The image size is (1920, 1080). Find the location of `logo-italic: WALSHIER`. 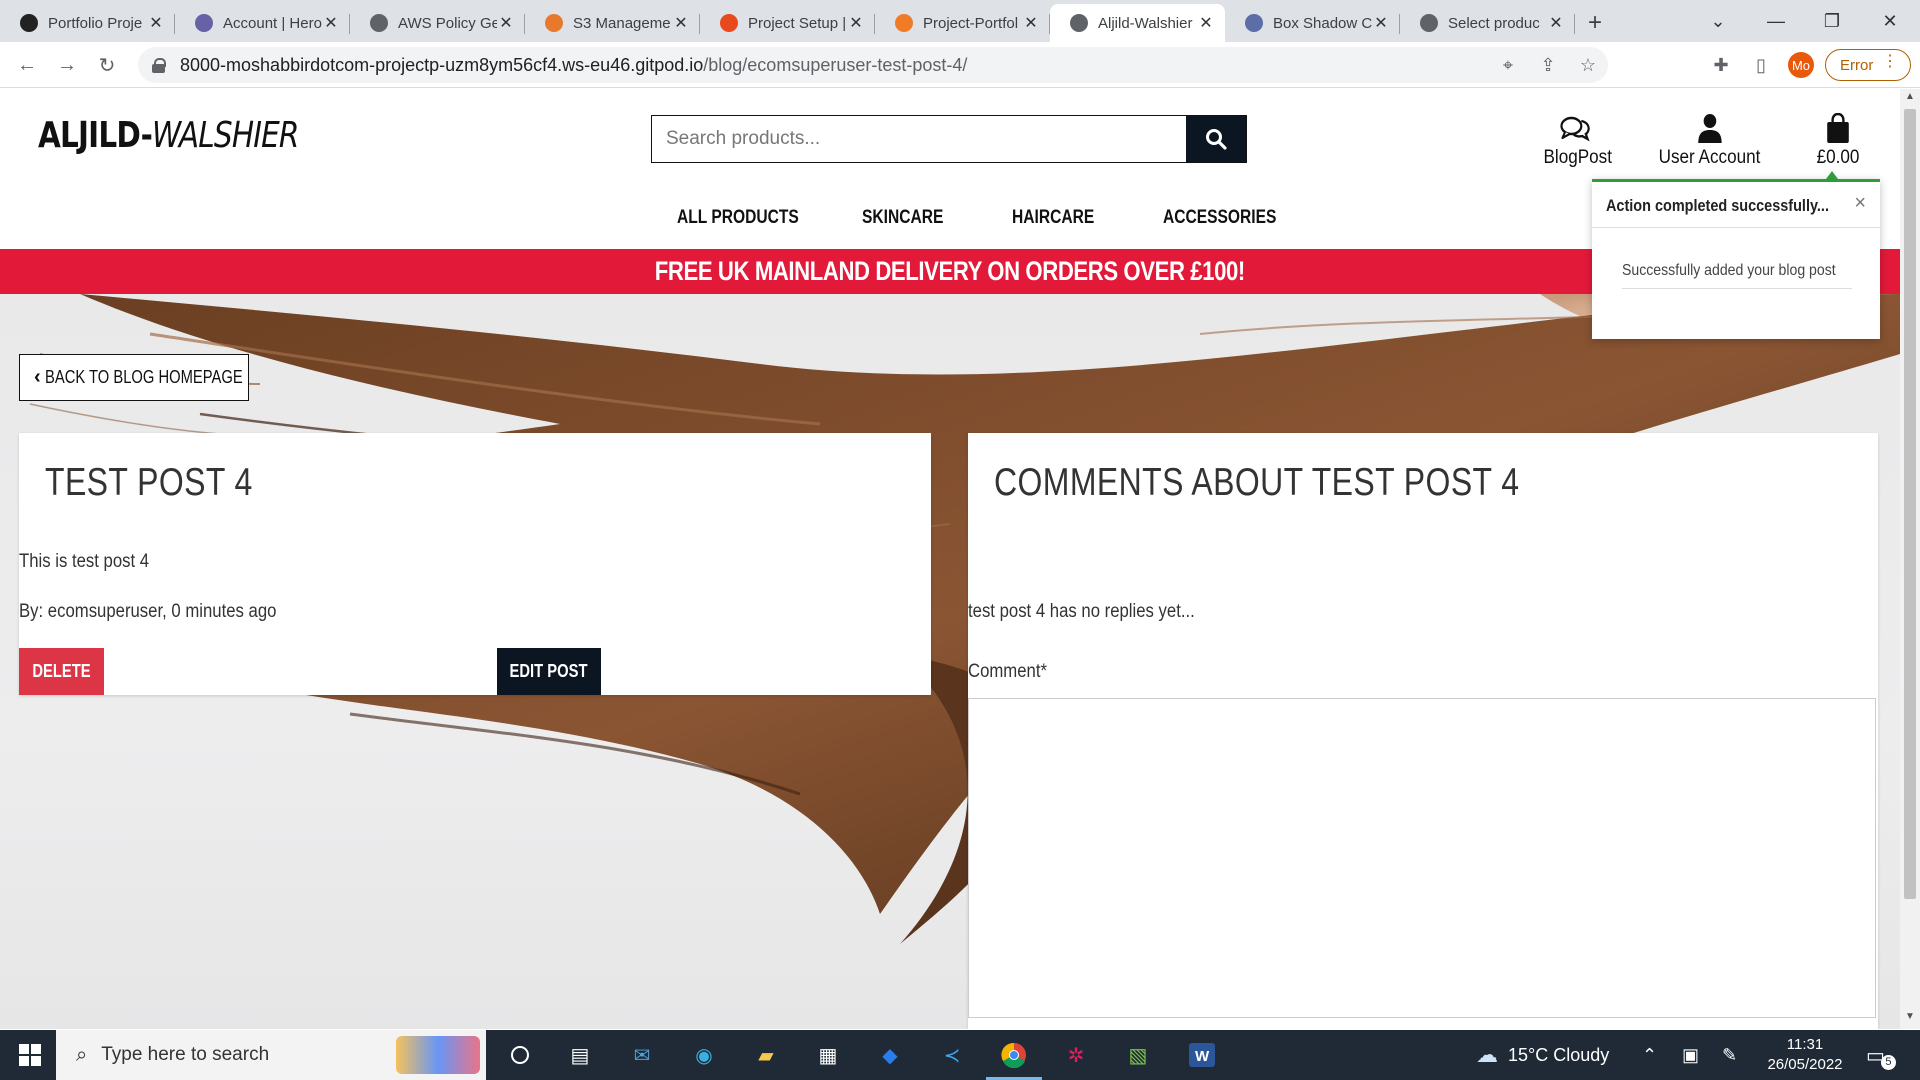

logo-italic: WALSHIER is located at coordinates (225, 135).